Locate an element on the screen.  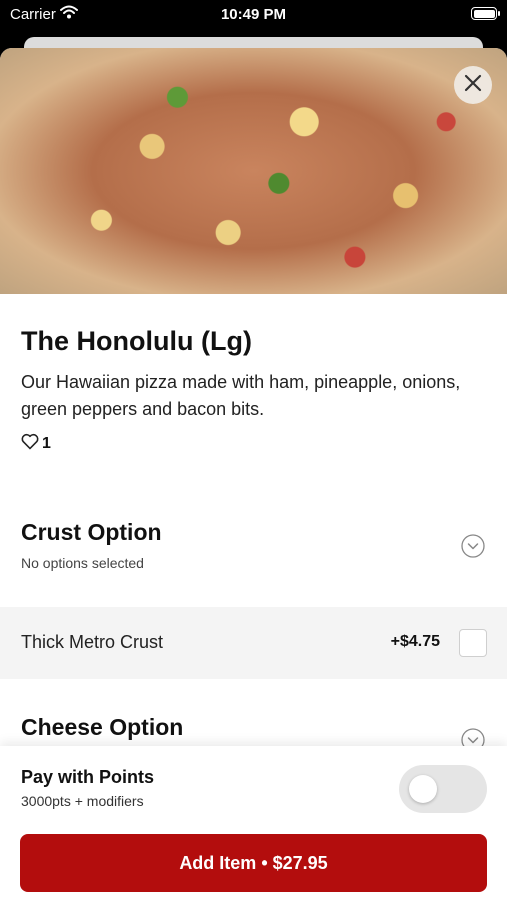
add-item-button: Add Item • $27.95 is located at coordinates (253, 863).